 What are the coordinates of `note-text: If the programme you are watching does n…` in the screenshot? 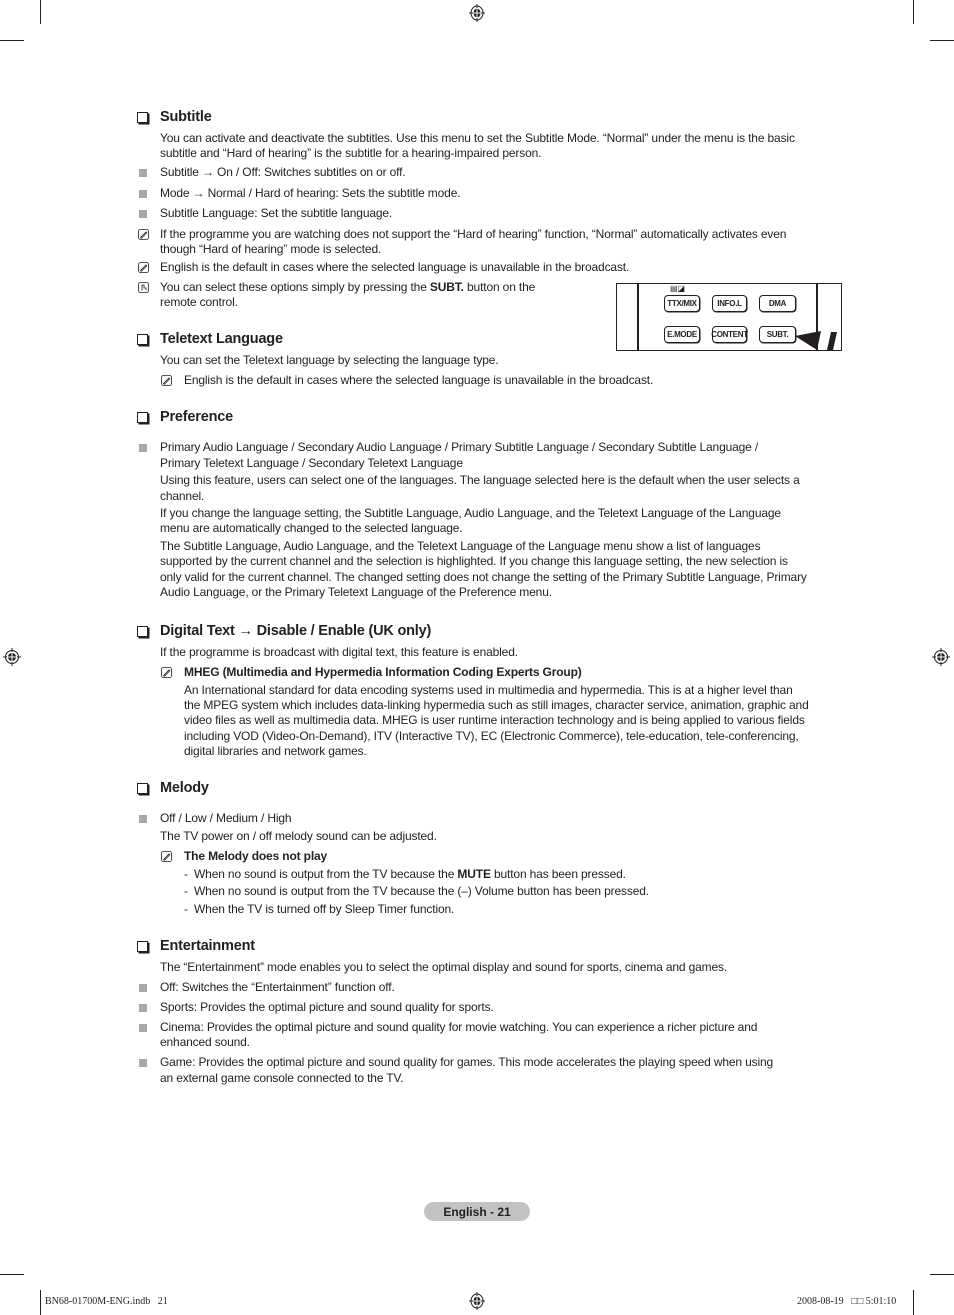 It's located at (473, 234).